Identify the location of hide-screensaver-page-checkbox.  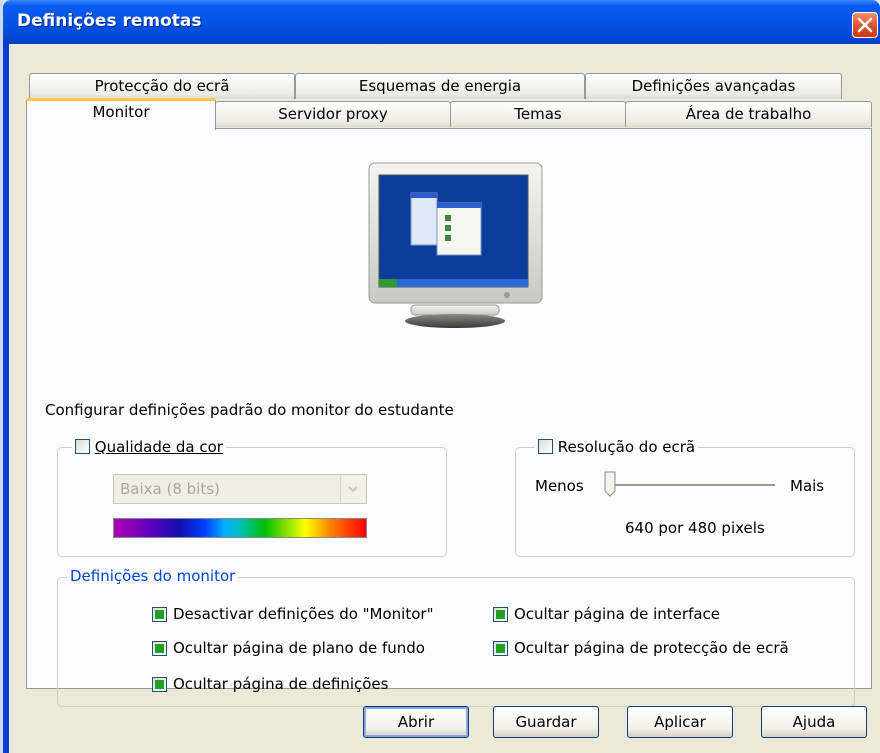
(500, 648).